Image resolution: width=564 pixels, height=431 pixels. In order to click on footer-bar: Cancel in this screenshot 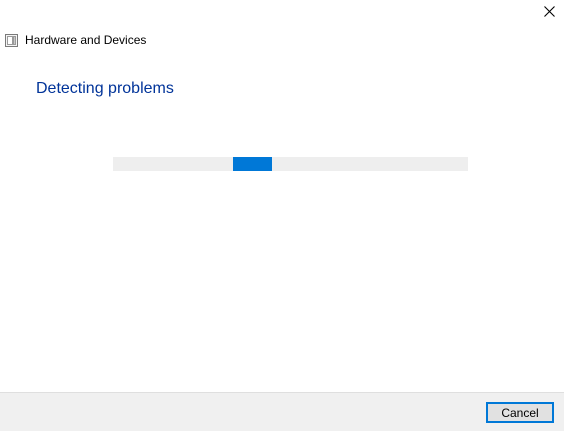, I will do `click(282, 411)`.